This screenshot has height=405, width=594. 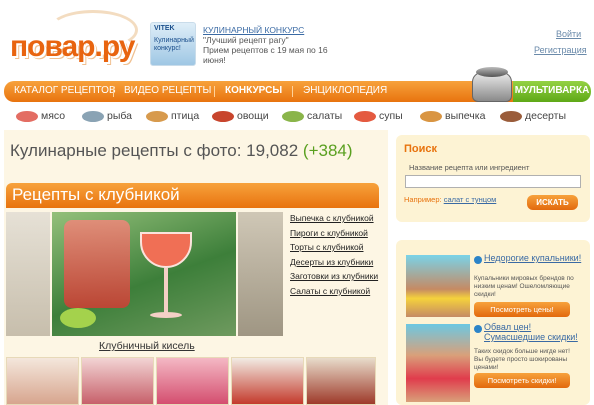 What do you see at coordinates (272, 150) in the screenshot?
I see `counter-value: 19,082` at bounding box center [272, 150].